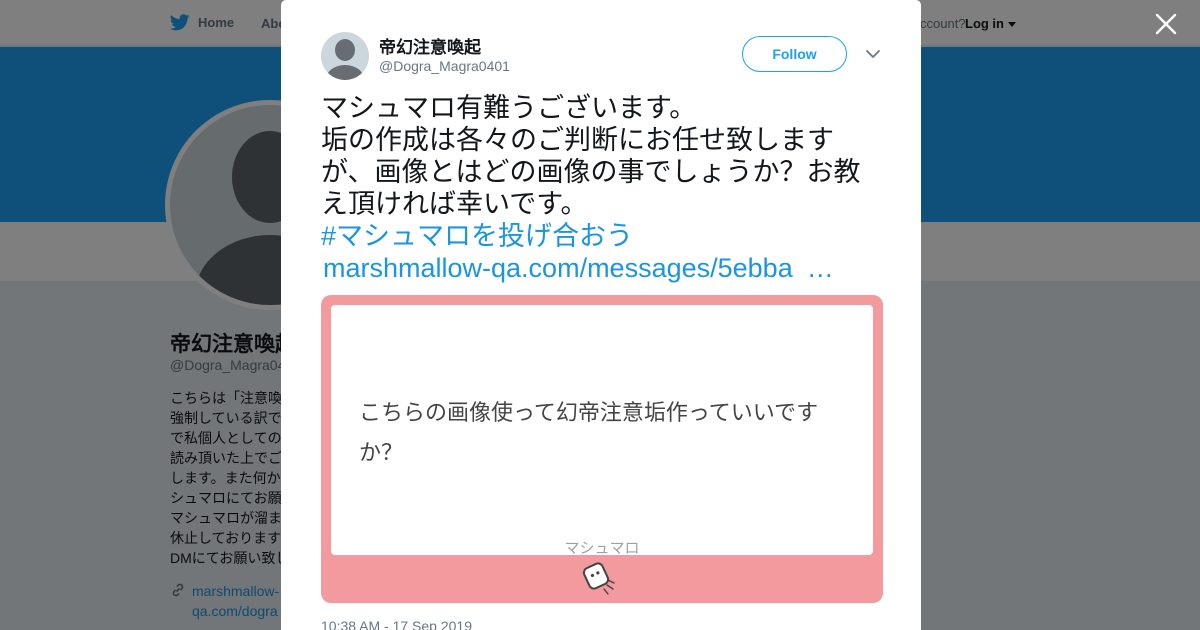 The height and width of the screenshot is (630, 1200). I want to click on tweet-text-line: が、画像とはどの画像の事でしょうか？お教, so click(591, 172).